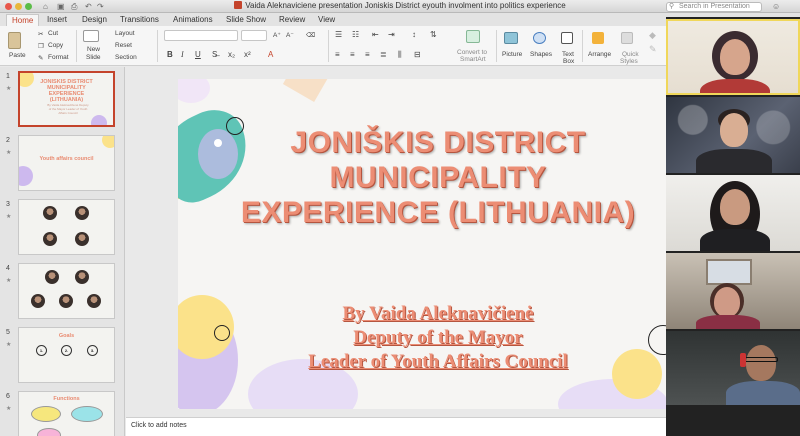  I want to click on shapes-icon, so click(539, 38).